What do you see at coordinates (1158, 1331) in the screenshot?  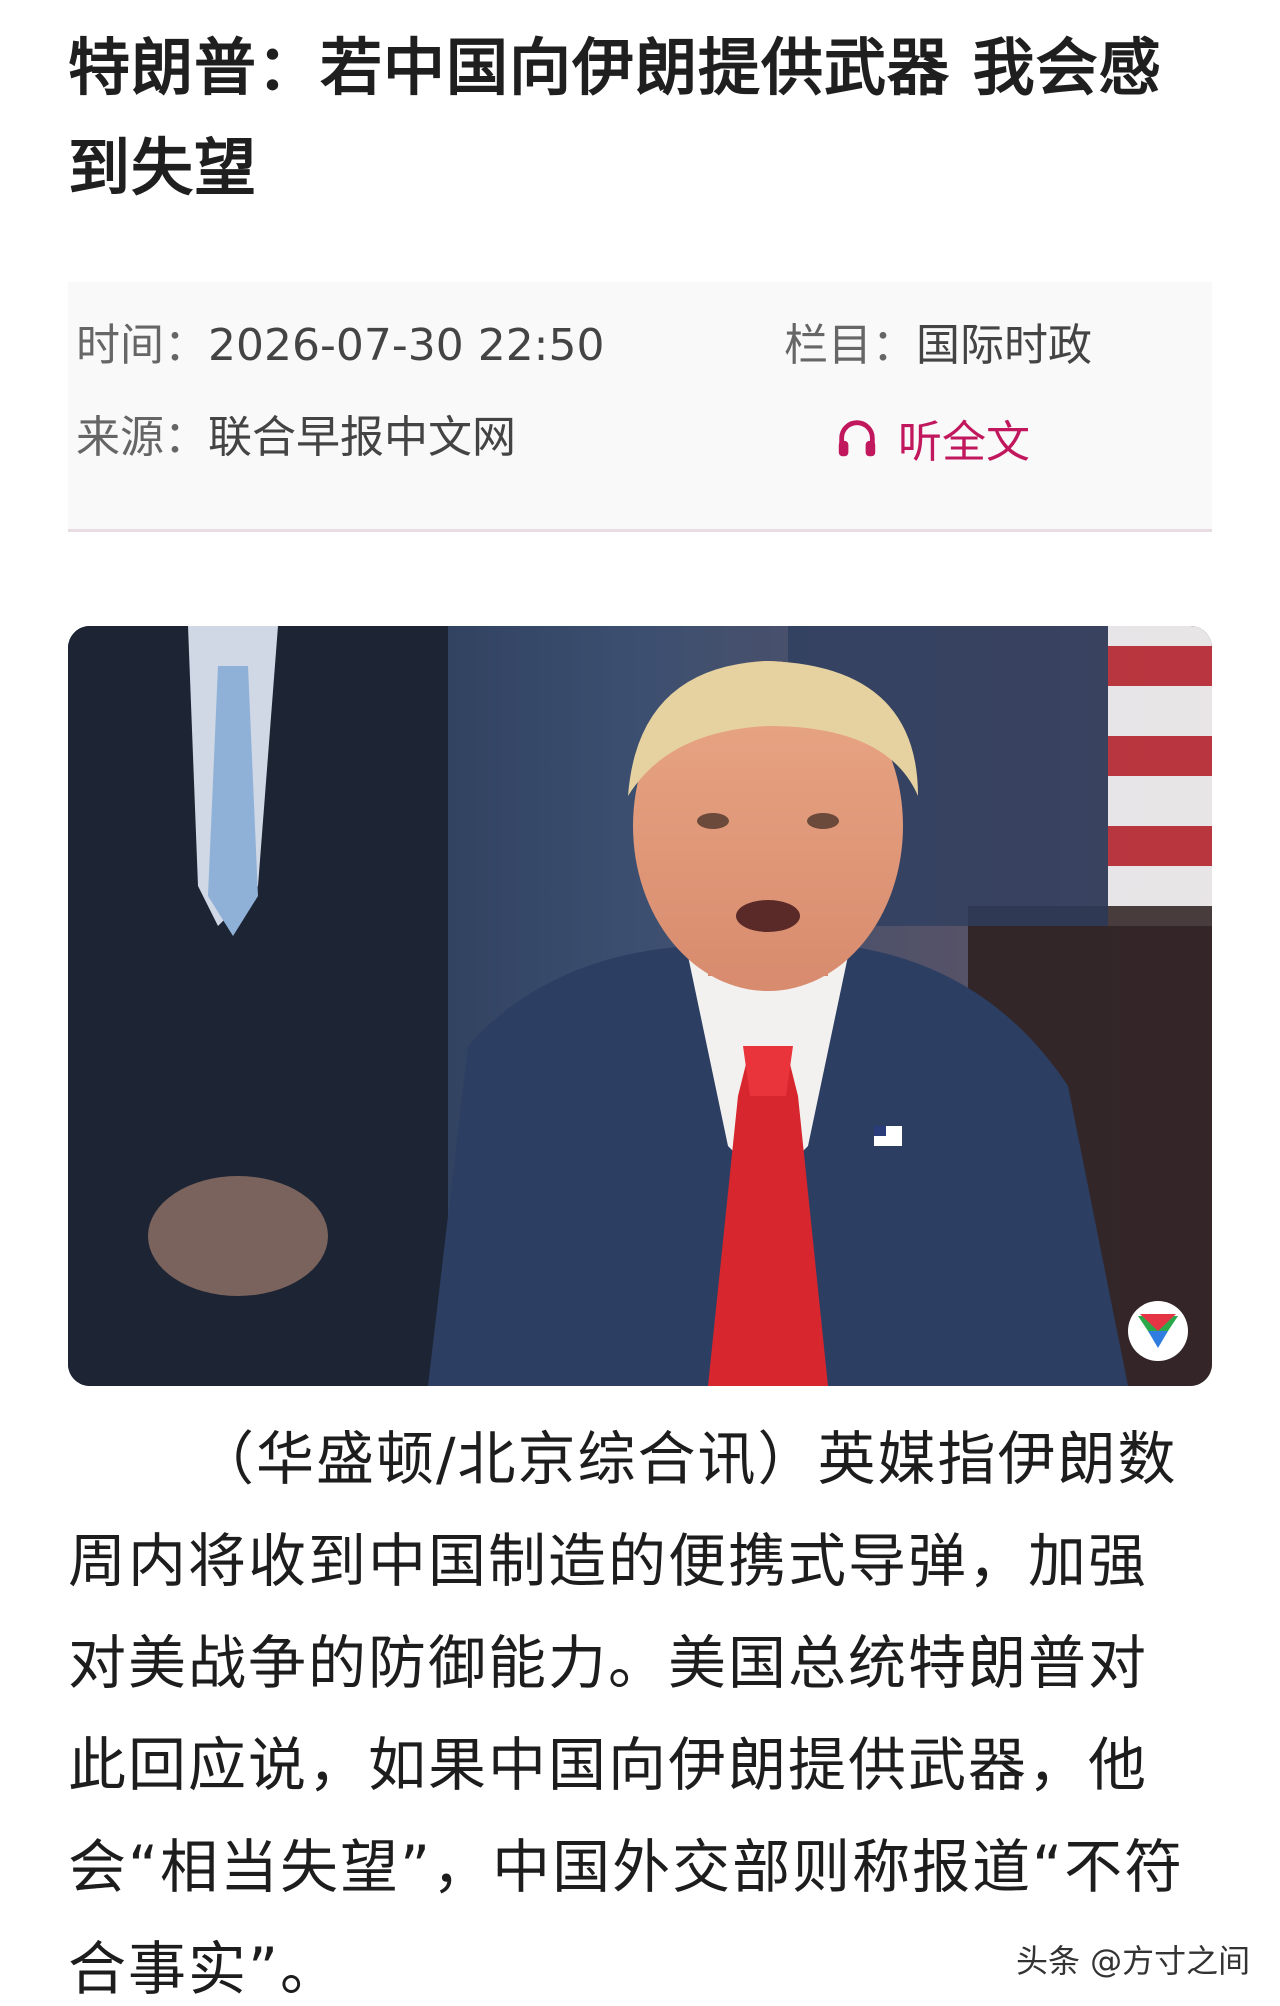 I see `play-logo-icon` at bounding box center [1158, 1331].